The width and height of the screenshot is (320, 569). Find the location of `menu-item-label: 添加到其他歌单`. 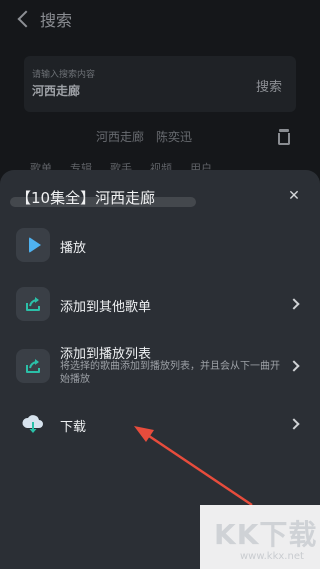

menu-item-label: 添加到其他歌单 is located at coordinates (106, 307).